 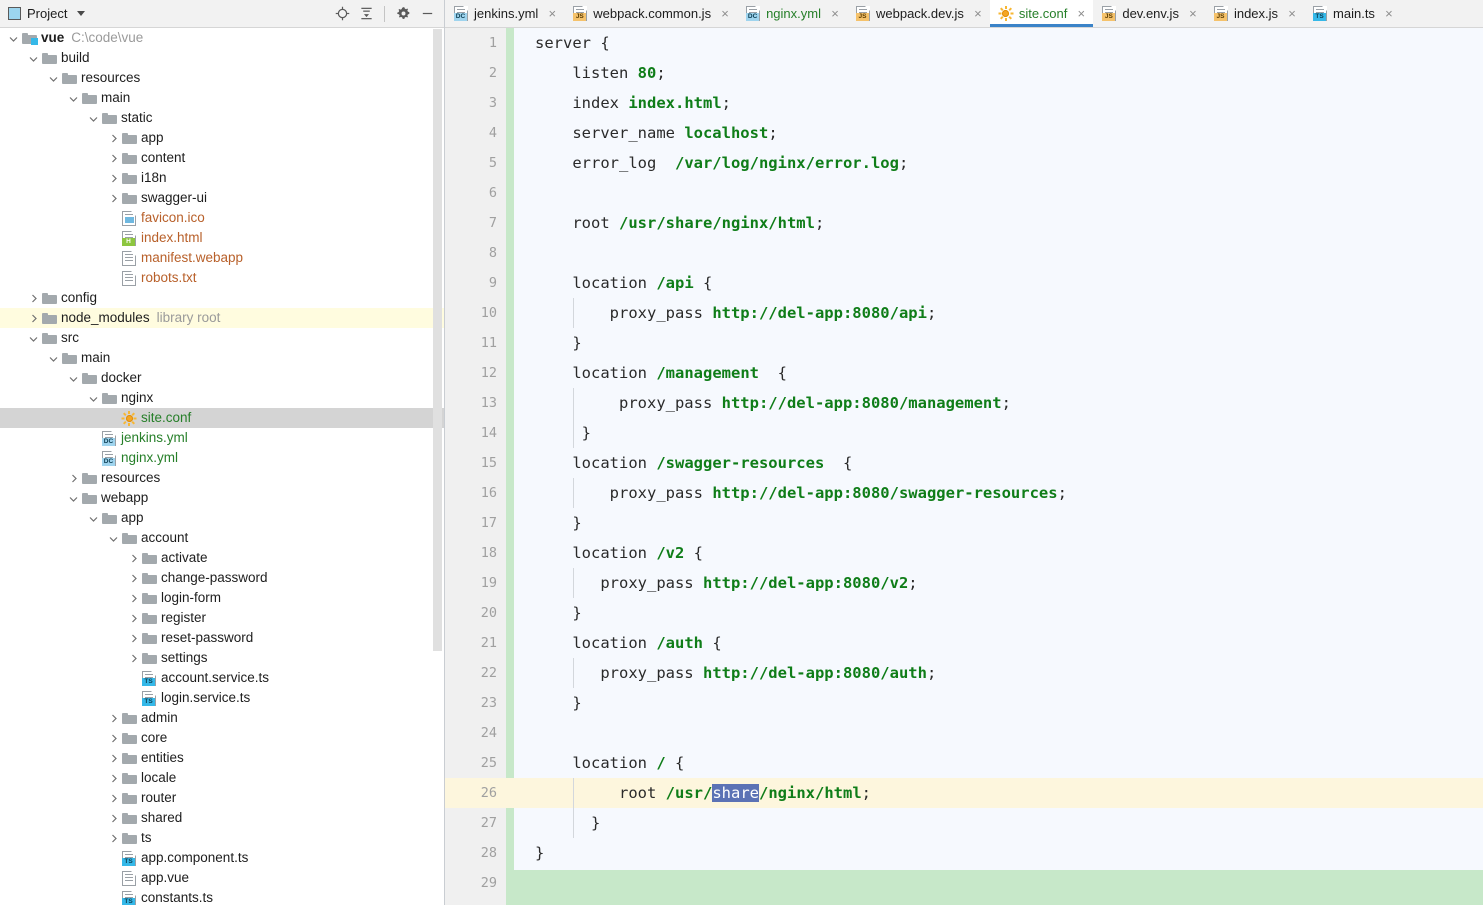 I want to click on line-number: 14, so click(x=471, y=433).